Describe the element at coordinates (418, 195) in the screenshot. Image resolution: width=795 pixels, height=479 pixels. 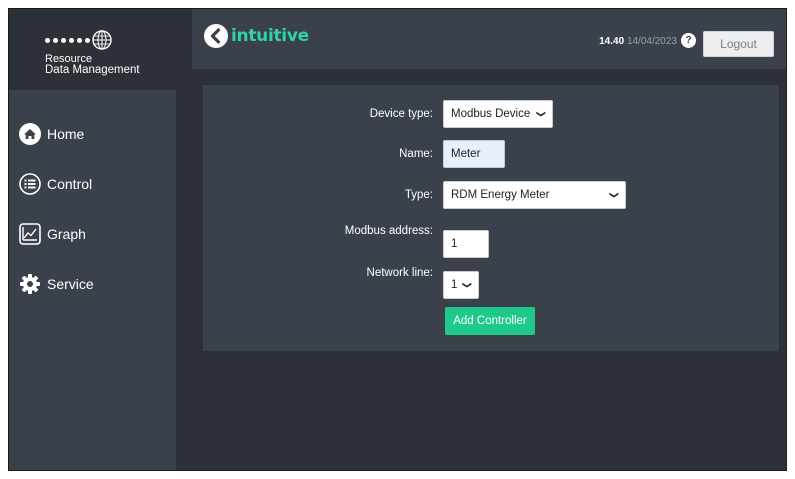
I see `type-label: Type:` at that location.